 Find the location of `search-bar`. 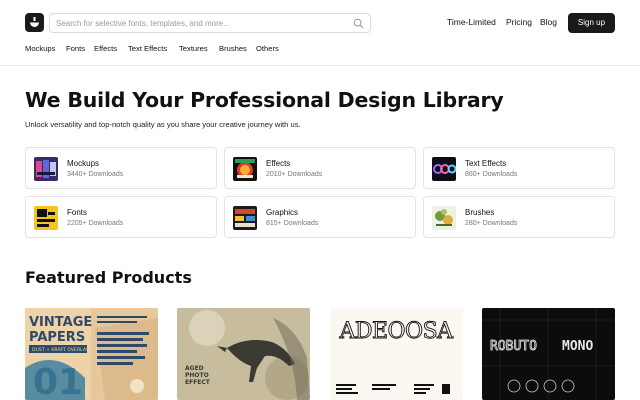

search-bar is located at coordinates (210, 23).